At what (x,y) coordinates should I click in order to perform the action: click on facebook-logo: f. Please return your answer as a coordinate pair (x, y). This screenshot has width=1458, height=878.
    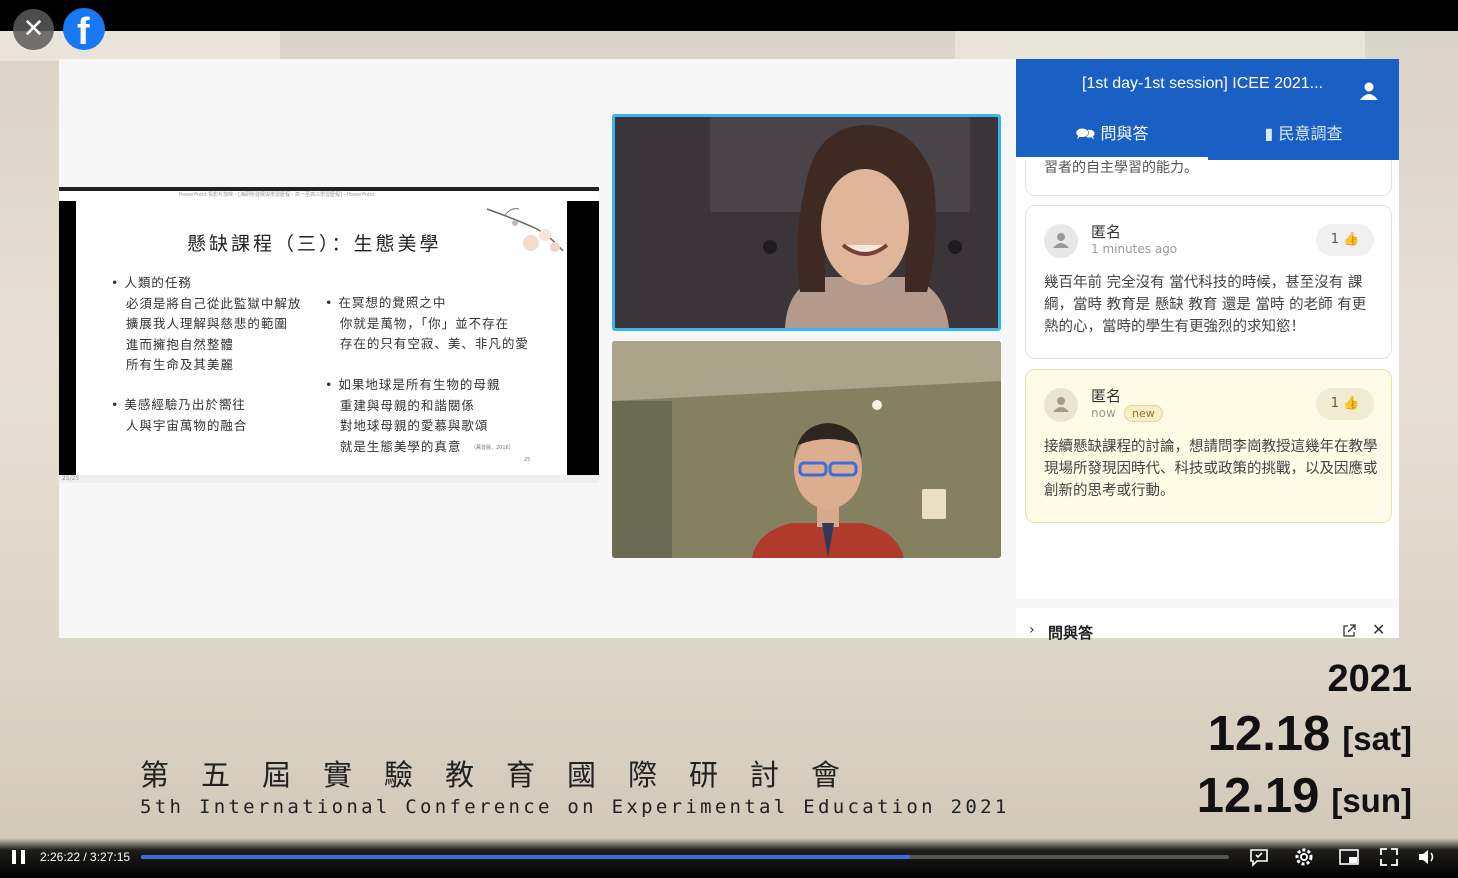
    Looking at the image, I should click on (84, 30).